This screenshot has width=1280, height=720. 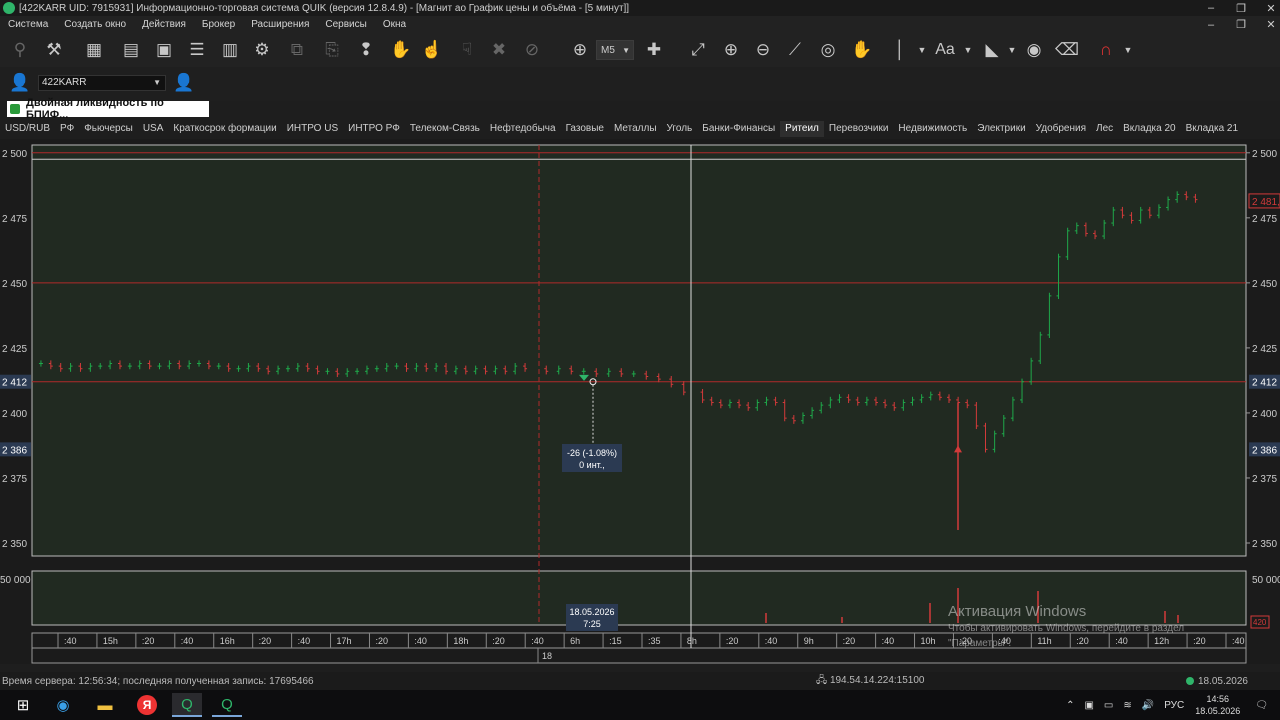 What do you see at coordinates (148, 641) in the screenshot?
I see `time-tick: :20` at bounding box center [148, 641].